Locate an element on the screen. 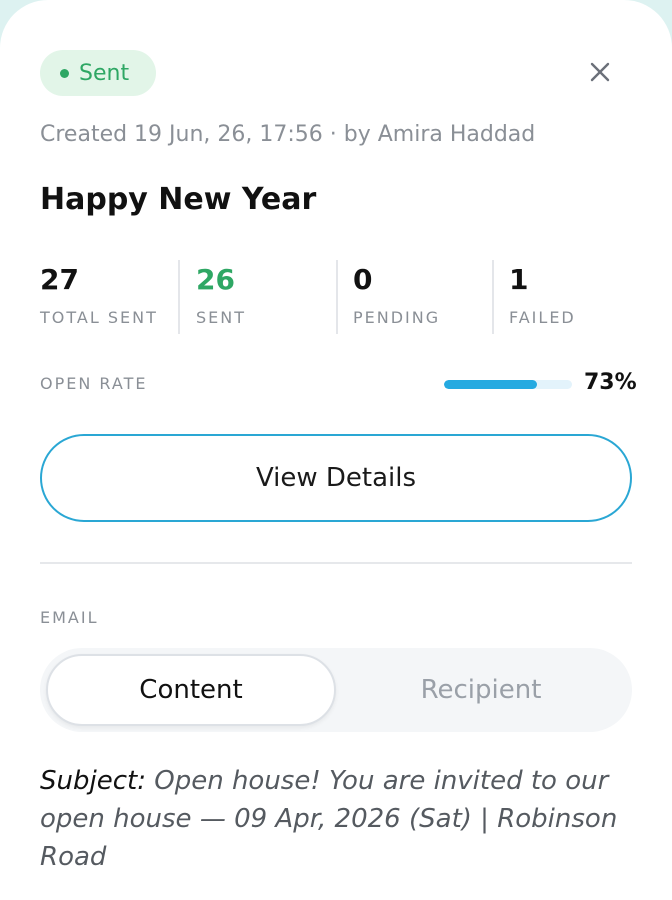 This screenshot has width=672, height=900. close-icon is located at coordinates (600, 72).